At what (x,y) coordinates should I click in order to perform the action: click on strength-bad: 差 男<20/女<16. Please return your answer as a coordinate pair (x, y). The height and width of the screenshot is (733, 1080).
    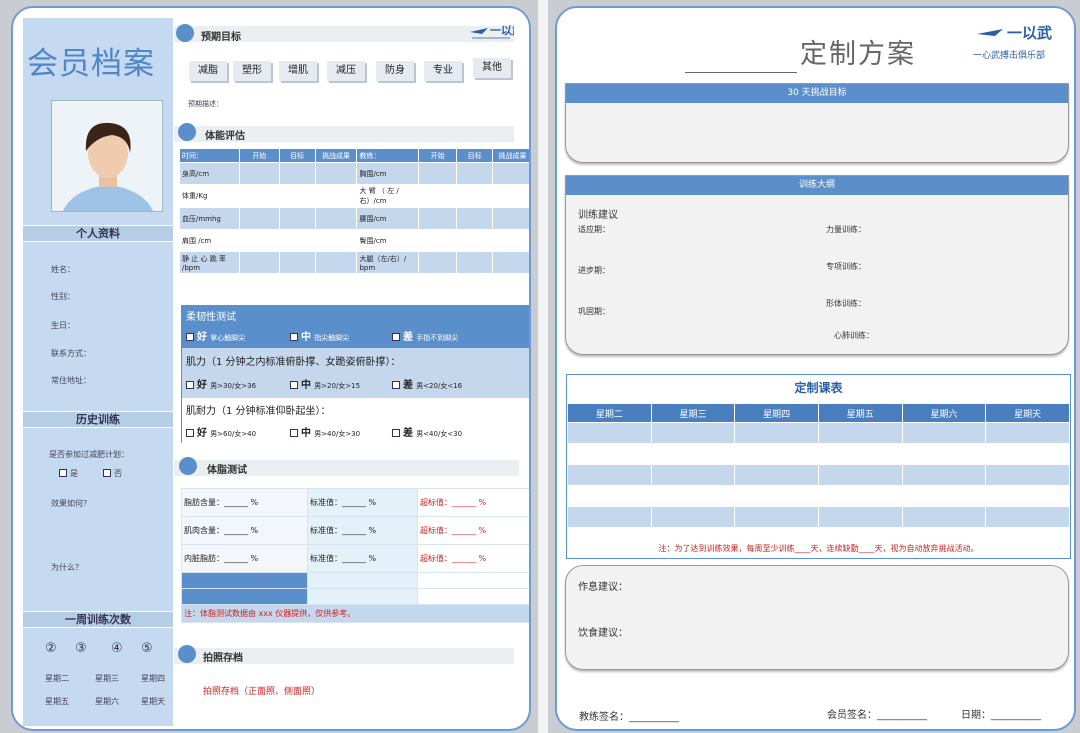
    Looking at the image, I should click on (427, 383).